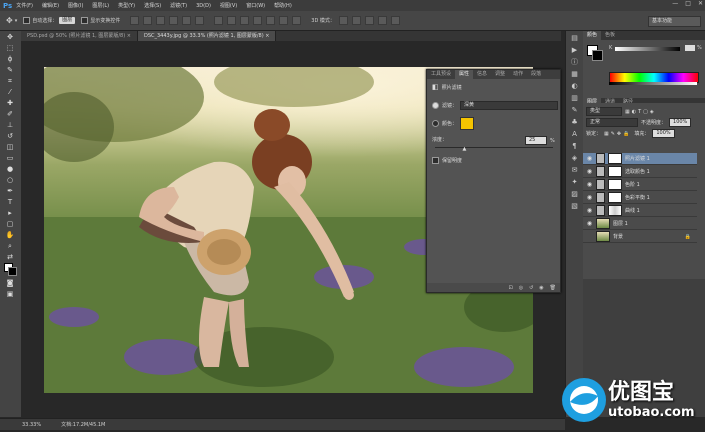  Describe the element at coordinates (10, 103) in the screenshot. I see `healing-tool-icon: ✚` at that location.